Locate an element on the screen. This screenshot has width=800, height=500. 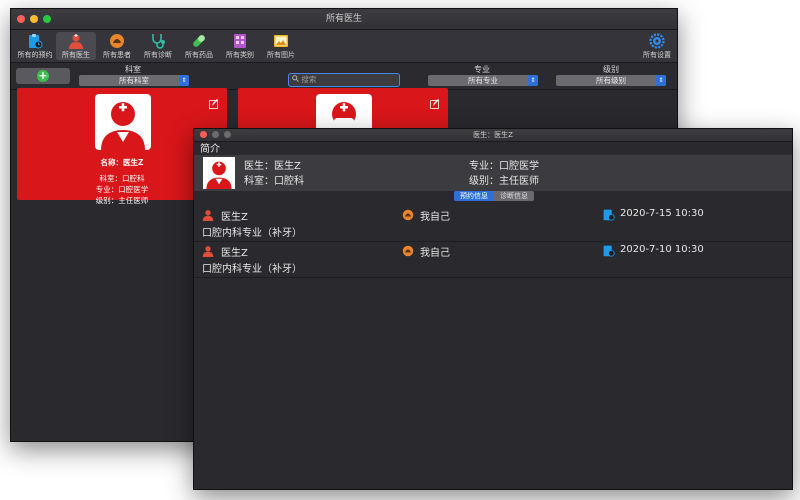
gear-icon is located at coordinates (657, 41).